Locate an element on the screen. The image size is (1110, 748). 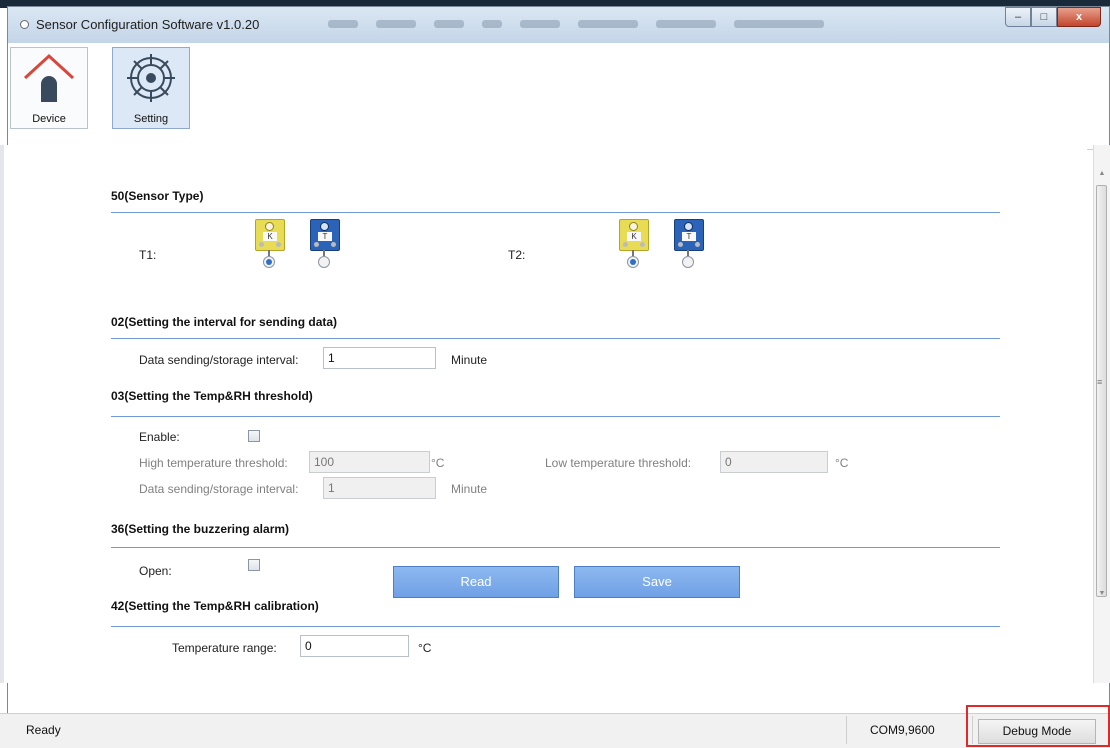
window-title: Sensor Configuration Software v1.0.20 is located at coordinates (148, 24).